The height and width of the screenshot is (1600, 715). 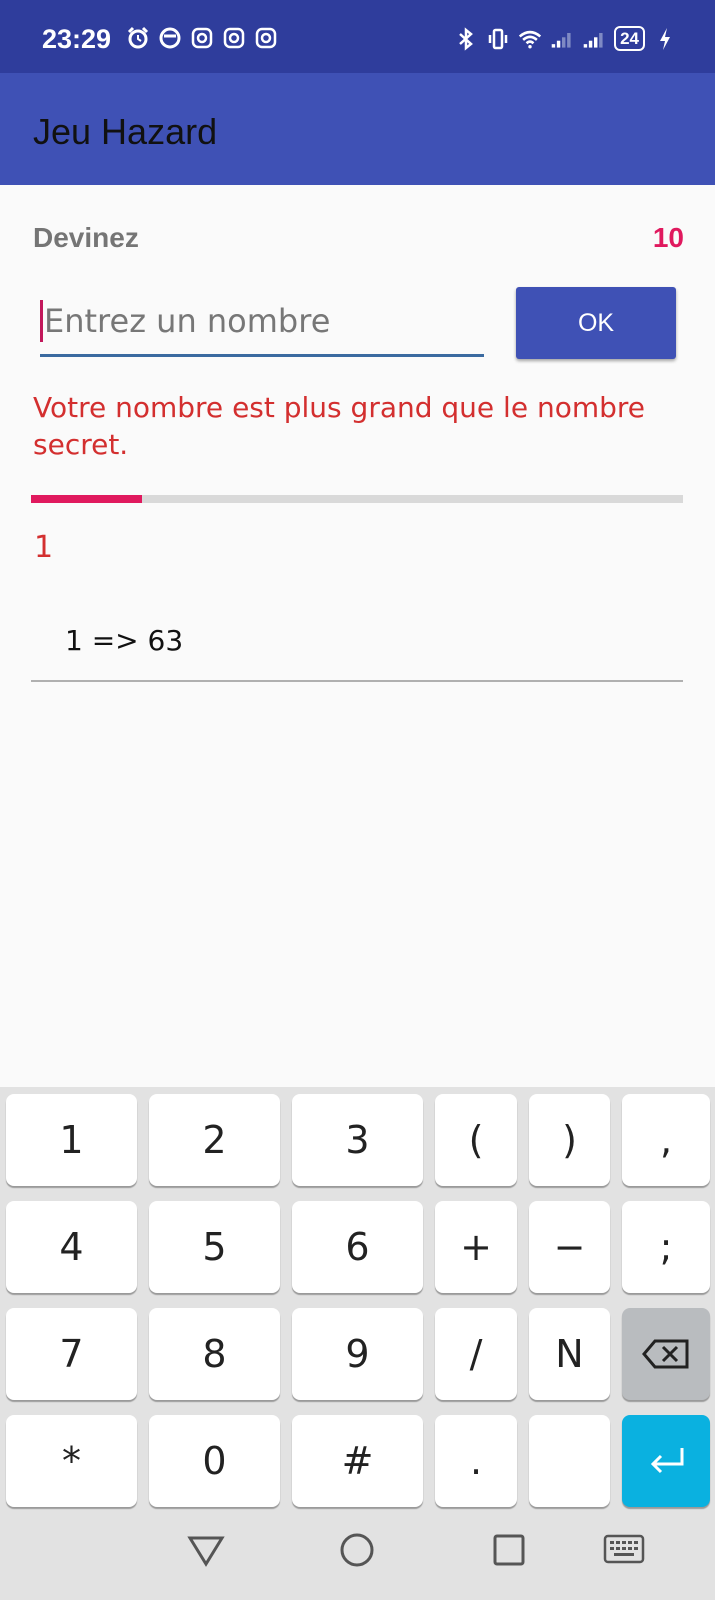 What do you see at coordinates (77, 39) in the screenshot?
I see `status-time: 23:29` at bounding box center [77, 39].